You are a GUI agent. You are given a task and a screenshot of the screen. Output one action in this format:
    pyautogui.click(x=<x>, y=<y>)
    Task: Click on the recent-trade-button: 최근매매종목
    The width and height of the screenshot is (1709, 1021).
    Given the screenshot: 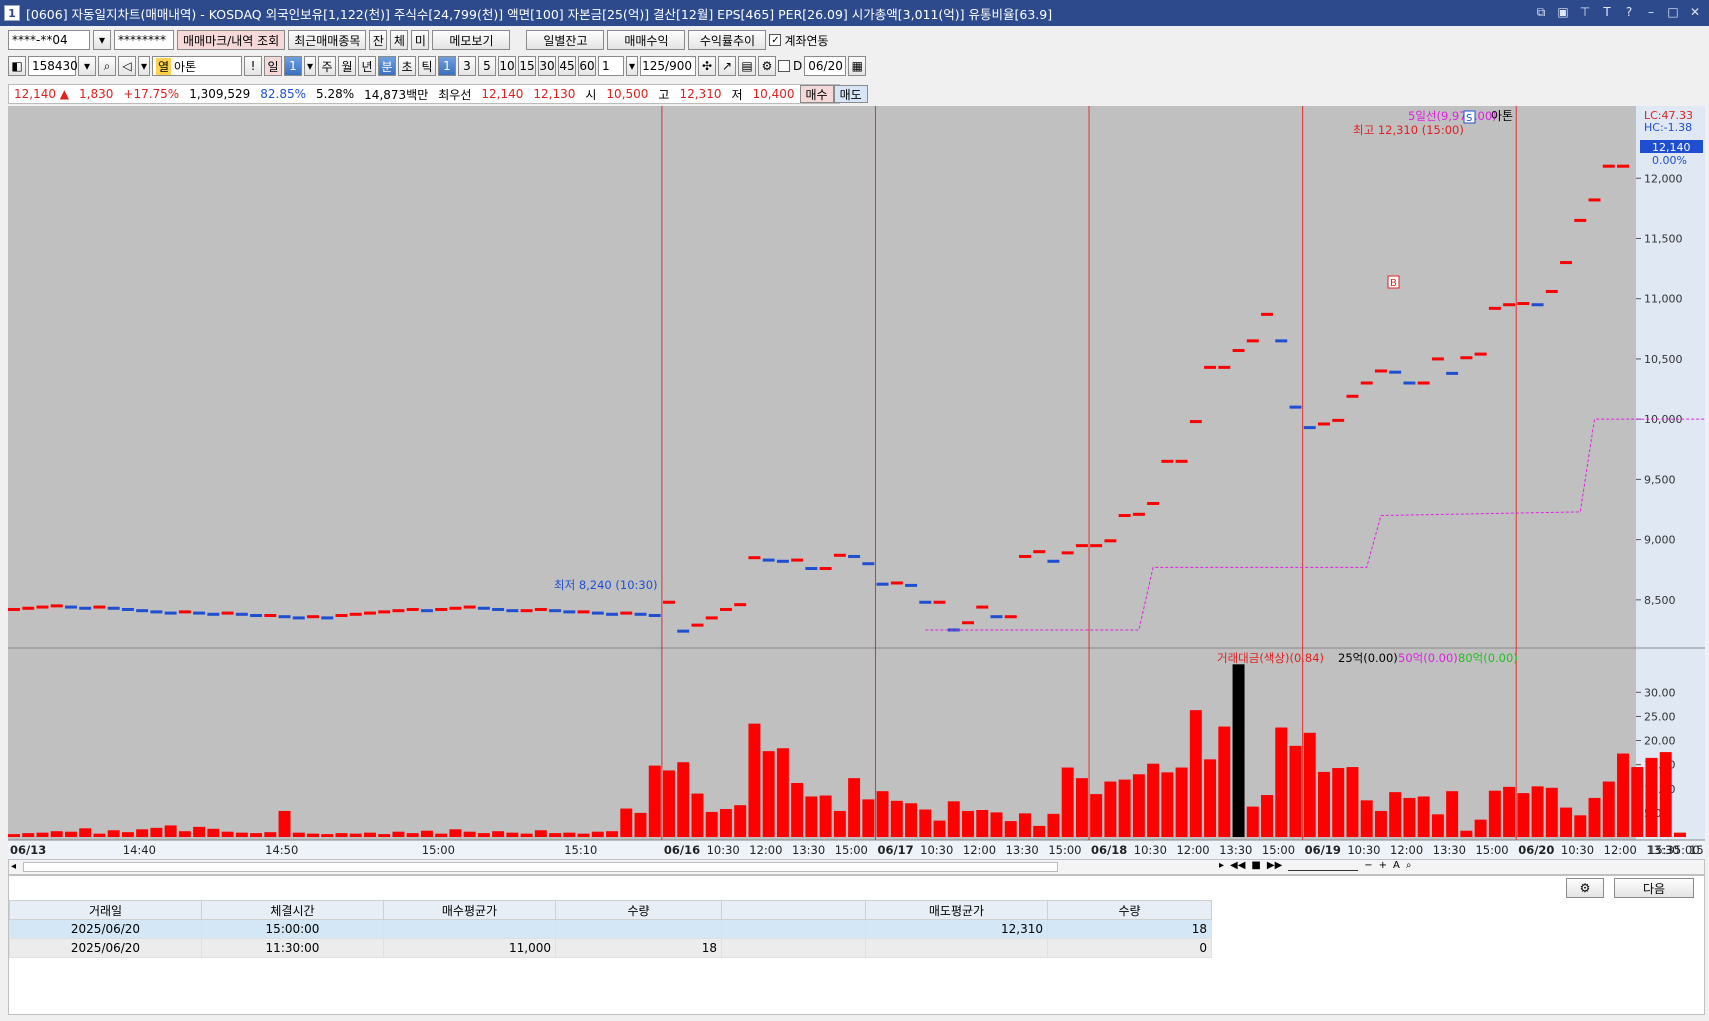 What is the action you would take?
    pyautogui.click(x=327, y=40)
    